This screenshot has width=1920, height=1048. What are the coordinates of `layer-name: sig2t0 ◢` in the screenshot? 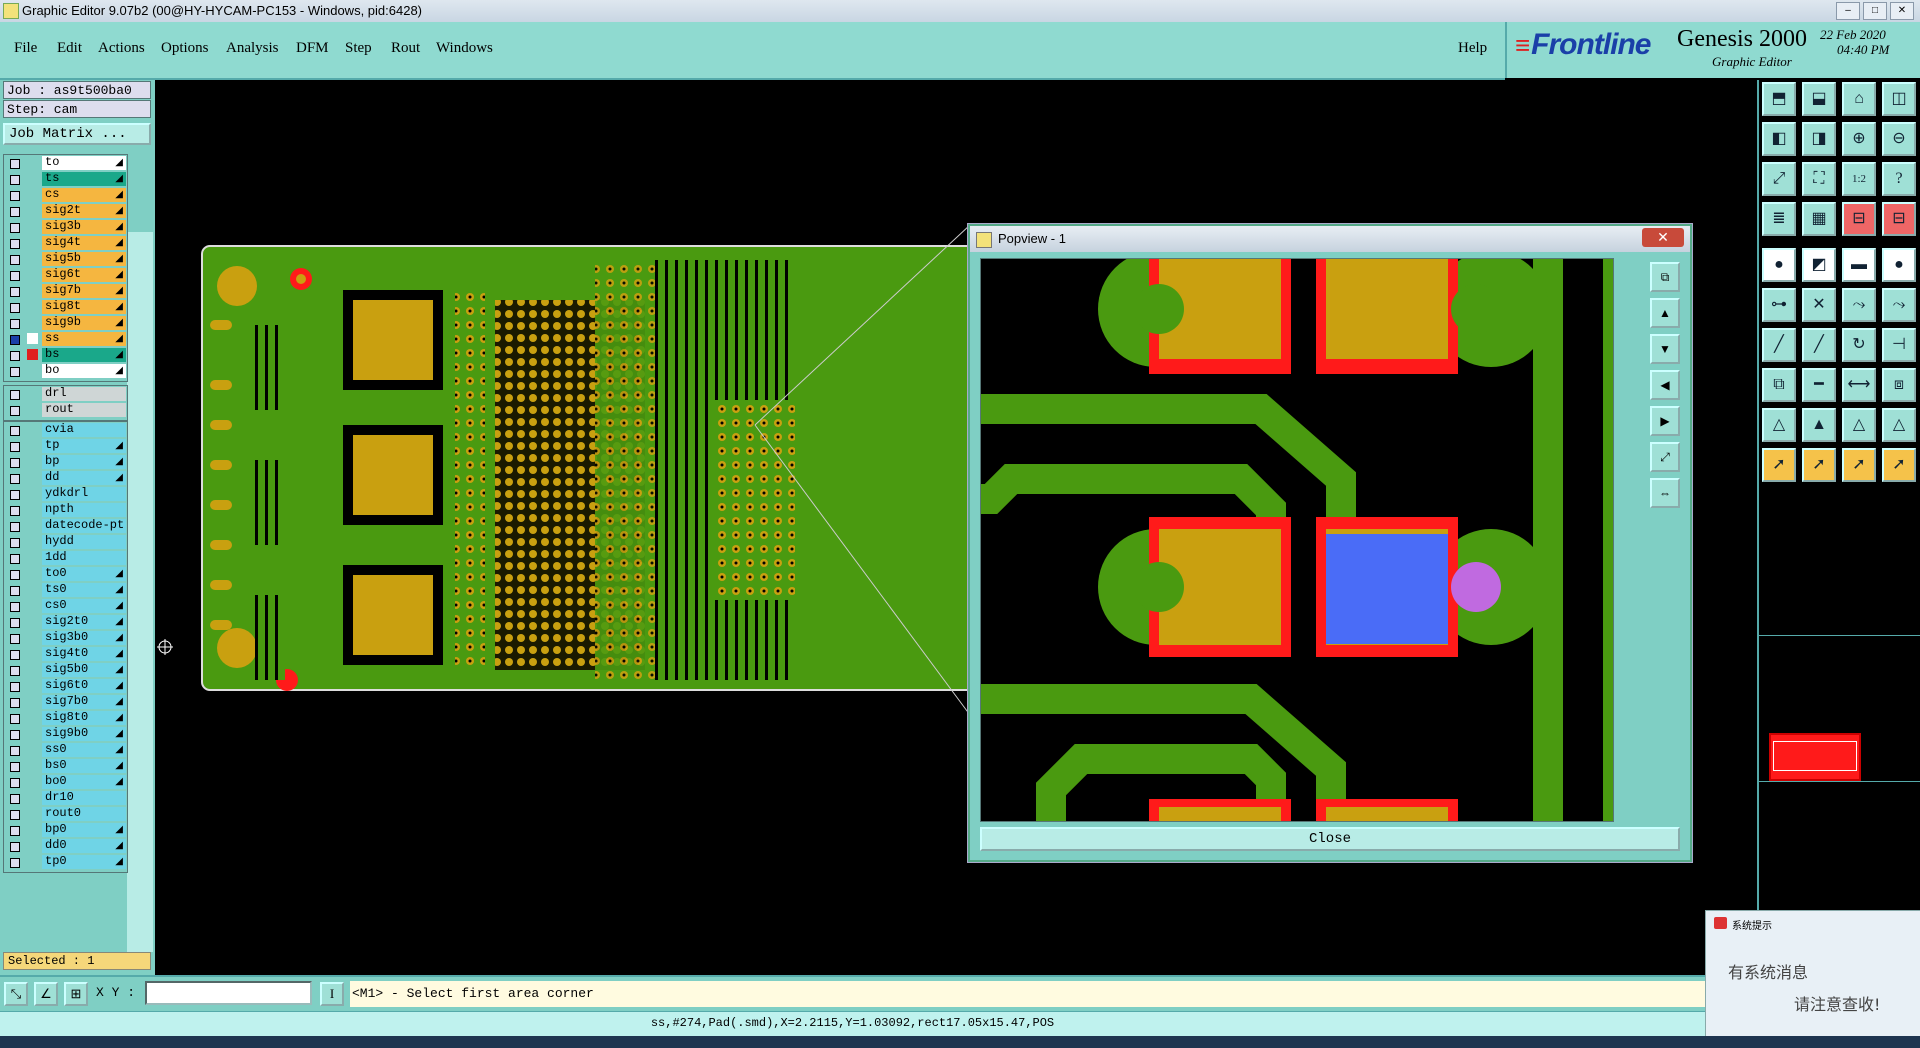 It's located at (84, 622).